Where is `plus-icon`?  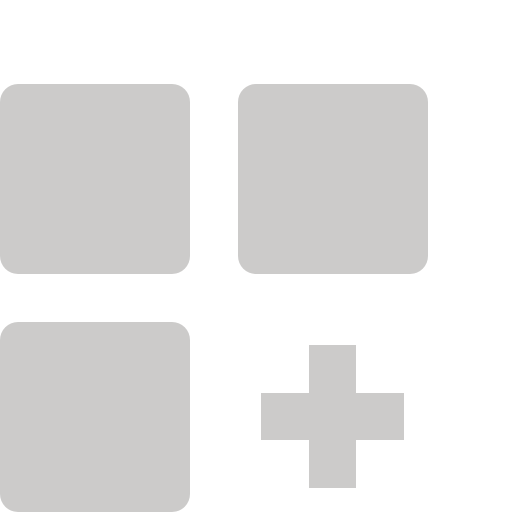
plus-icon is located at coordinates (332, 416).